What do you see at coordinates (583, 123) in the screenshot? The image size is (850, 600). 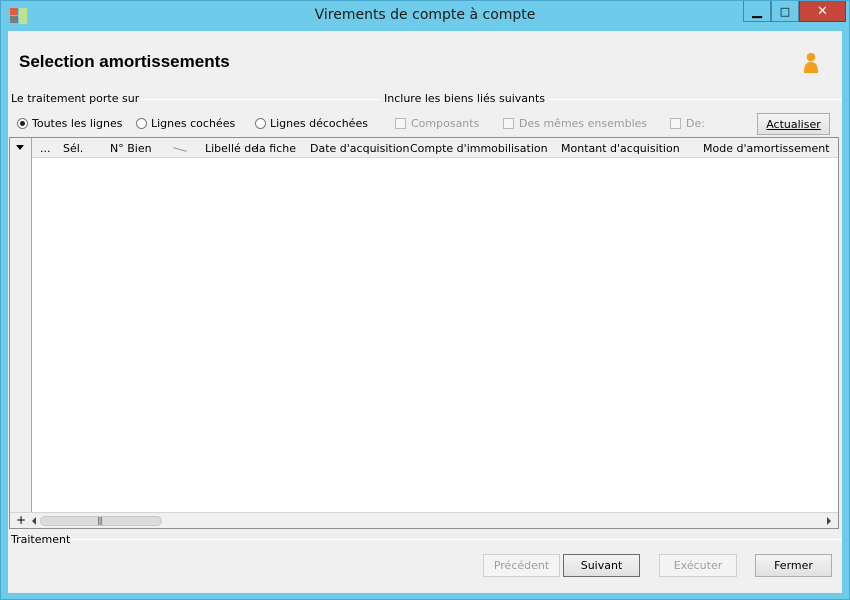 I see `checkbox-same-sets-label: Des mêmes ensembles` at bounding box center [583, 123].